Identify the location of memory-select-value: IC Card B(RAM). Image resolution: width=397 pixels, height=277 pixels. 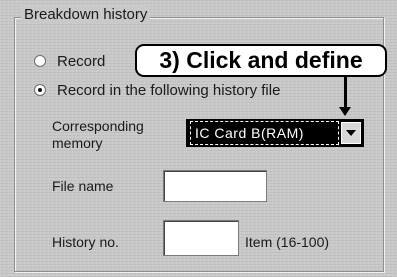
(264, 133).